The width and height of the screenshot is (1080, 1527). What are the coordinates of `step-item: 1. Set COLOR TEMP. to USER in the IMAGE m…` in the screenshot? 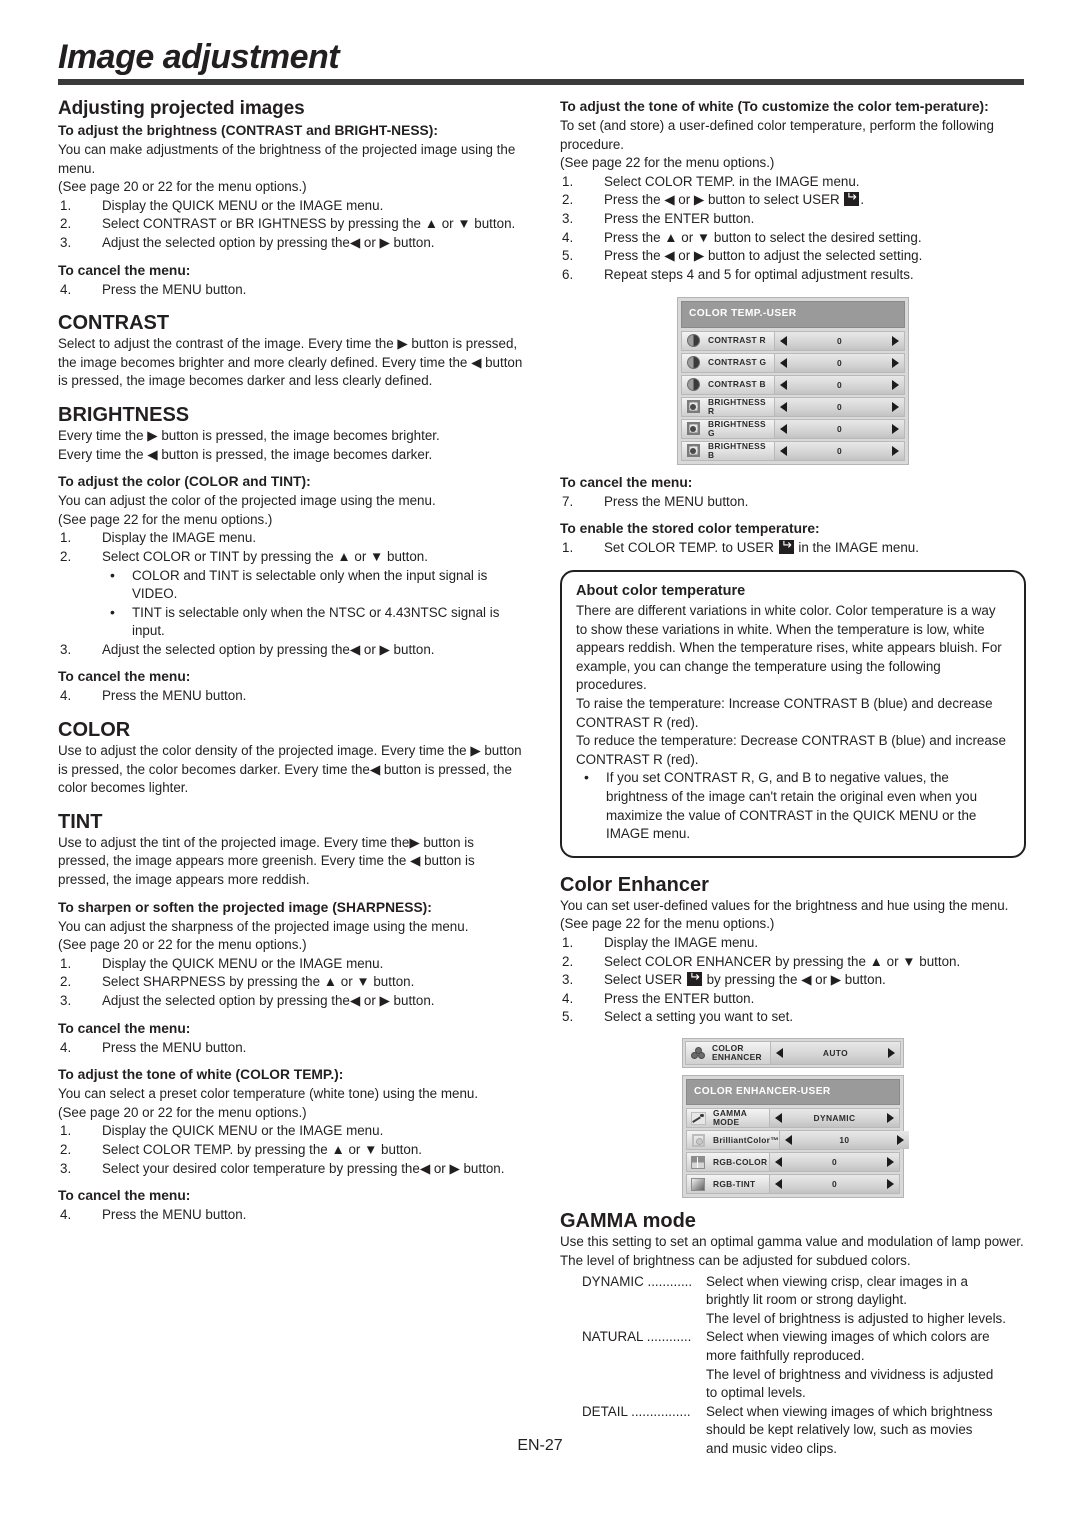 It's located at (793, 548).